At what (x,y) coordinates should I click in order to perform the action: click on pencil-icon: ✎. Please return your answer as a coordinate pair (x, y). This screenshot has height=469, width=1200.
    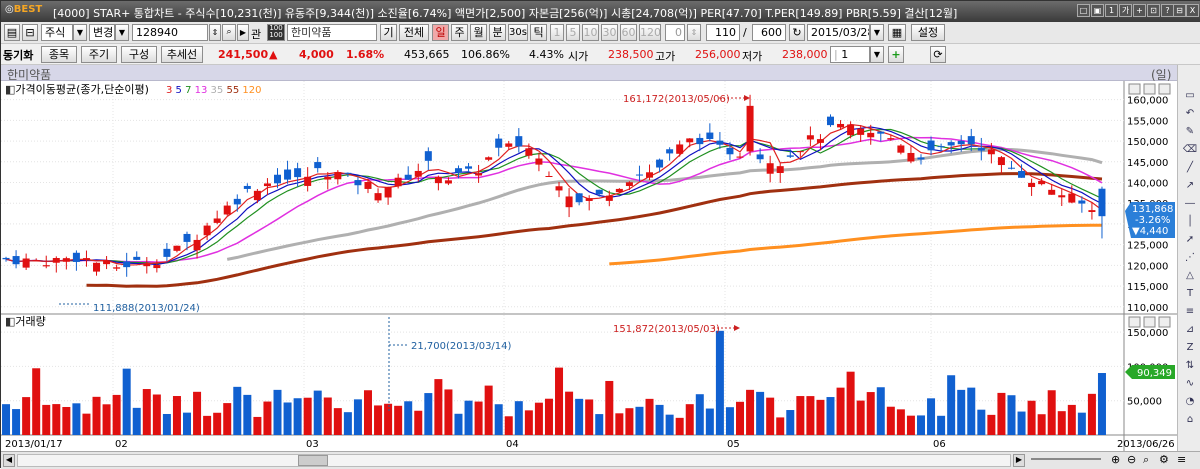
    Looking at the image, I should click on (1190, 132).